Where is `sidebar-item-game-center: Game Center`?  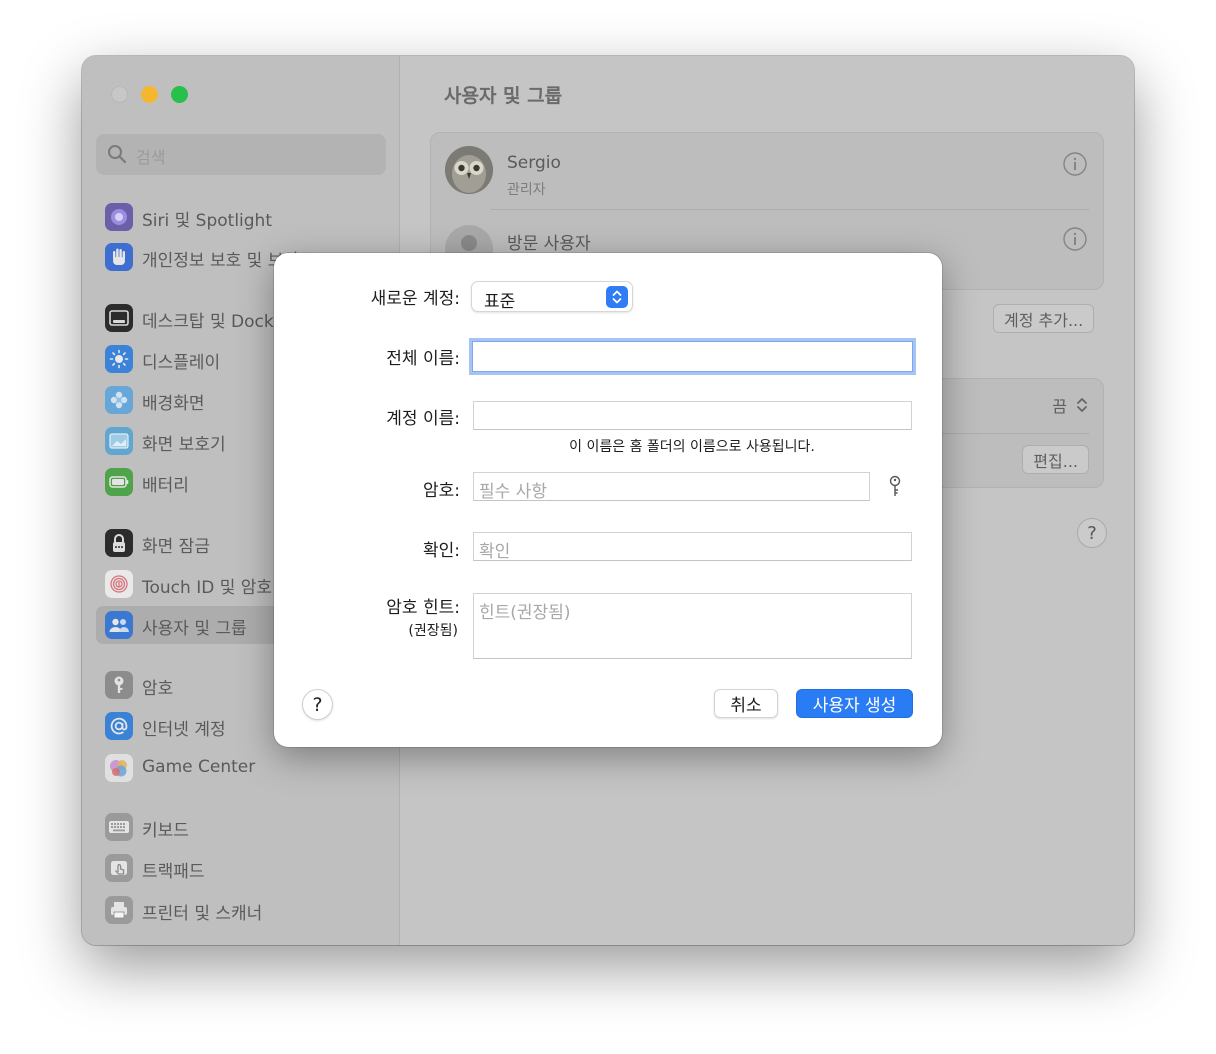 sidebar-item-game-center: Game Center is located at coordinates (241, 768).